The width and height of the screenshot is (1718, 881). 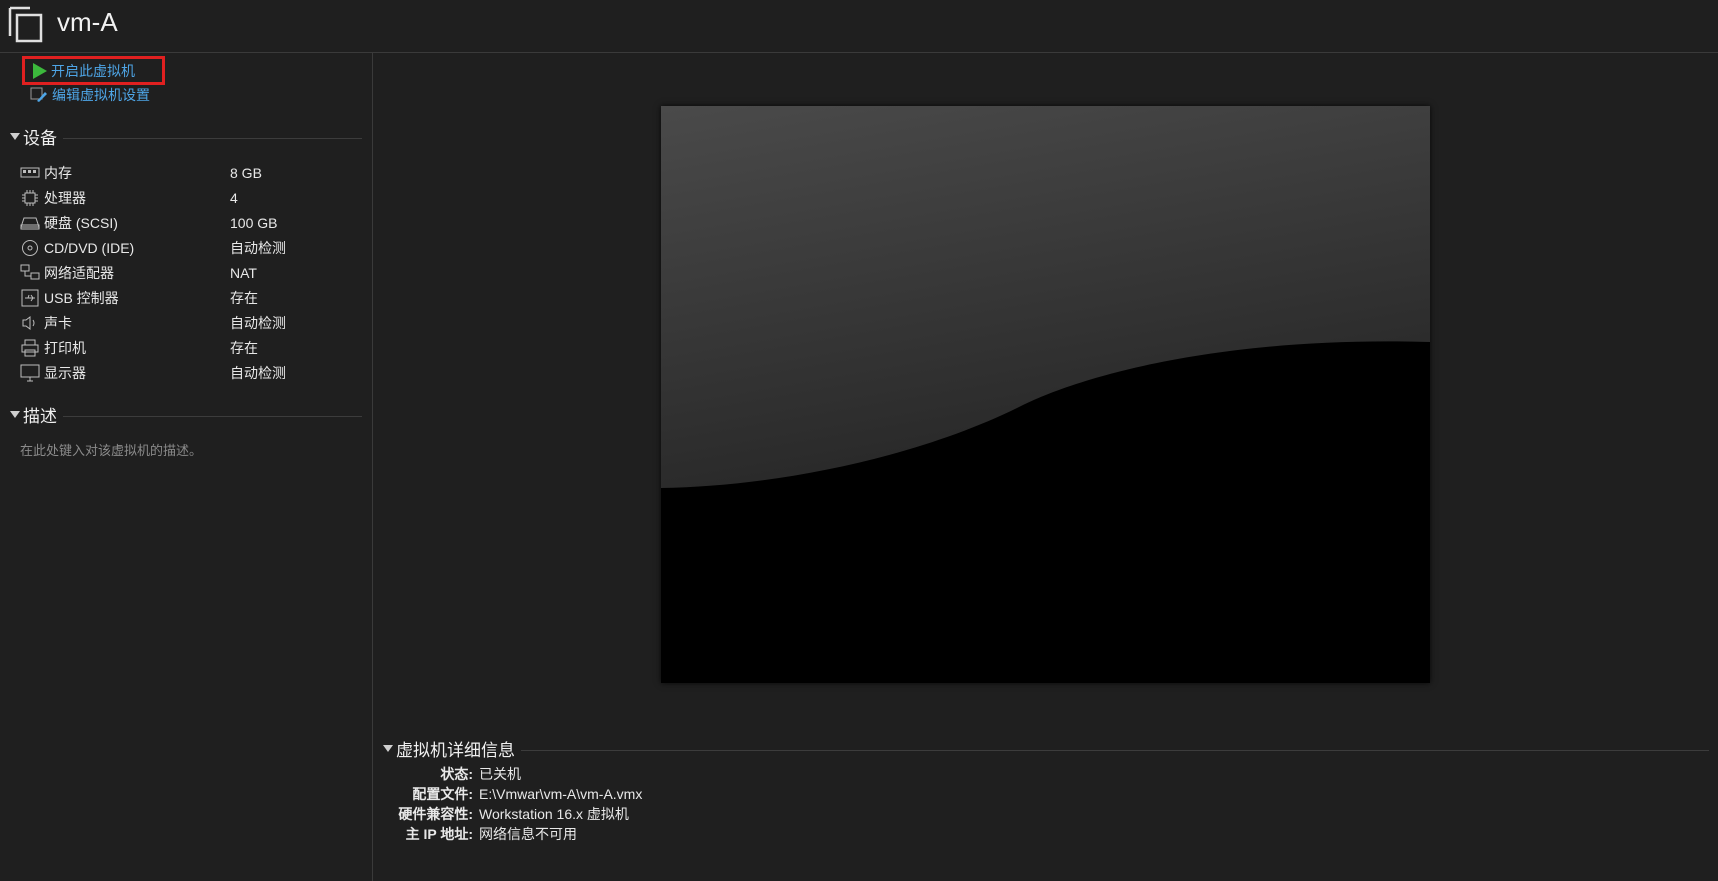 What do you see at coordinates (254, 223) in the screenshot?
I see `device-value: 100 GB` at bounding box center [254, 223].